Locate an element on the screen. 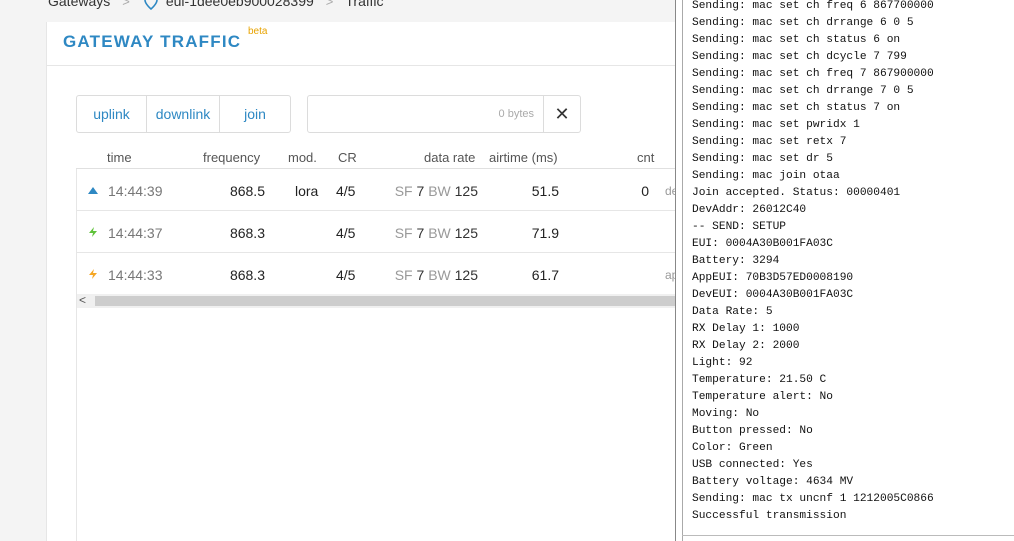 The image size is (1014, 541). serial-output-line: Sending: mac set dr 5 is located at coordinates (762, 159).